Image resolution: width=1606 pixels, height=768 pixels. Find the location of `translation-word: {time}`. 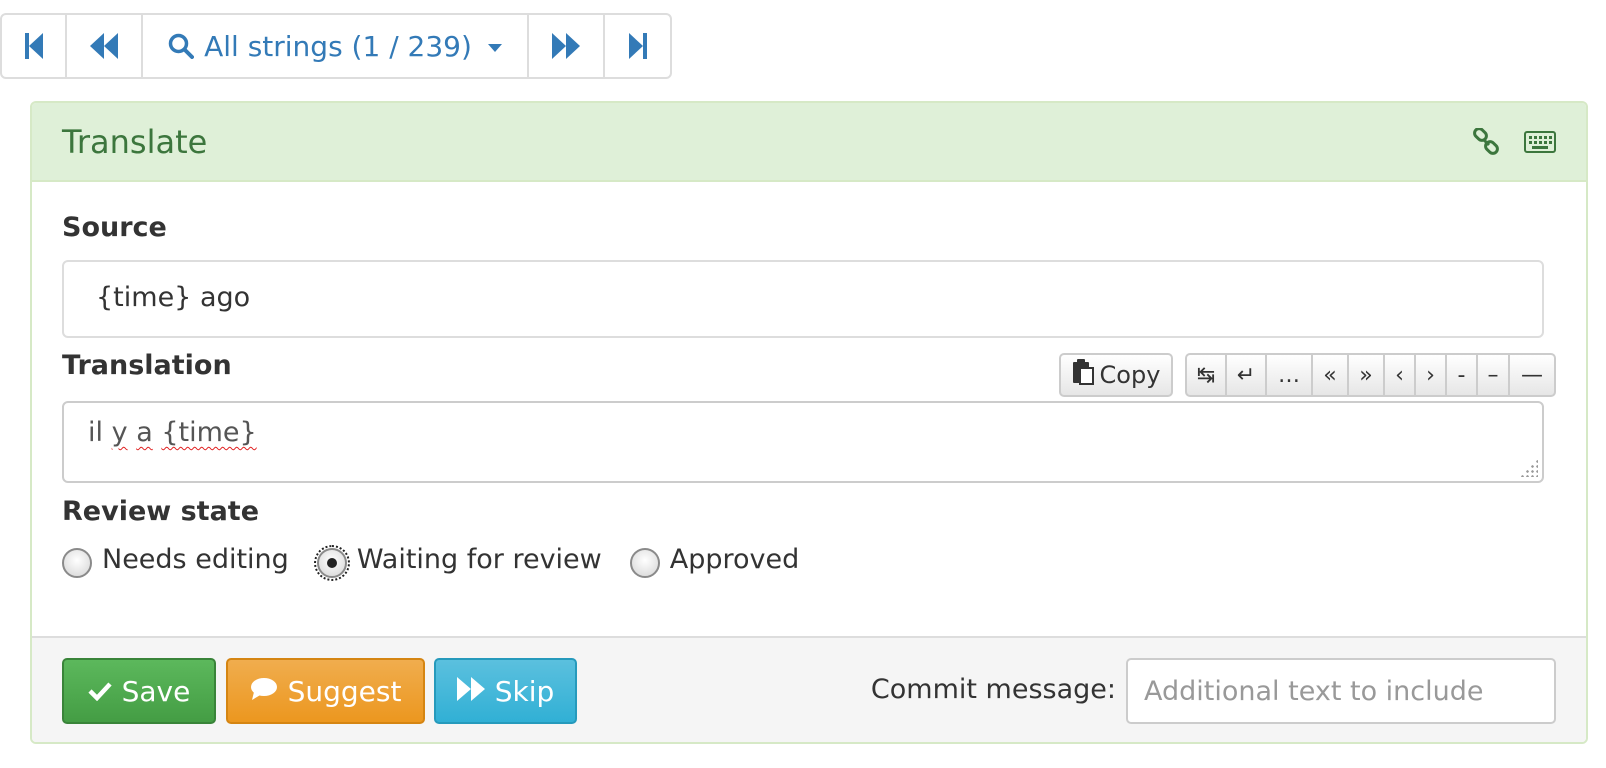

translation-word: {time} is located at coordinates (209, 432).